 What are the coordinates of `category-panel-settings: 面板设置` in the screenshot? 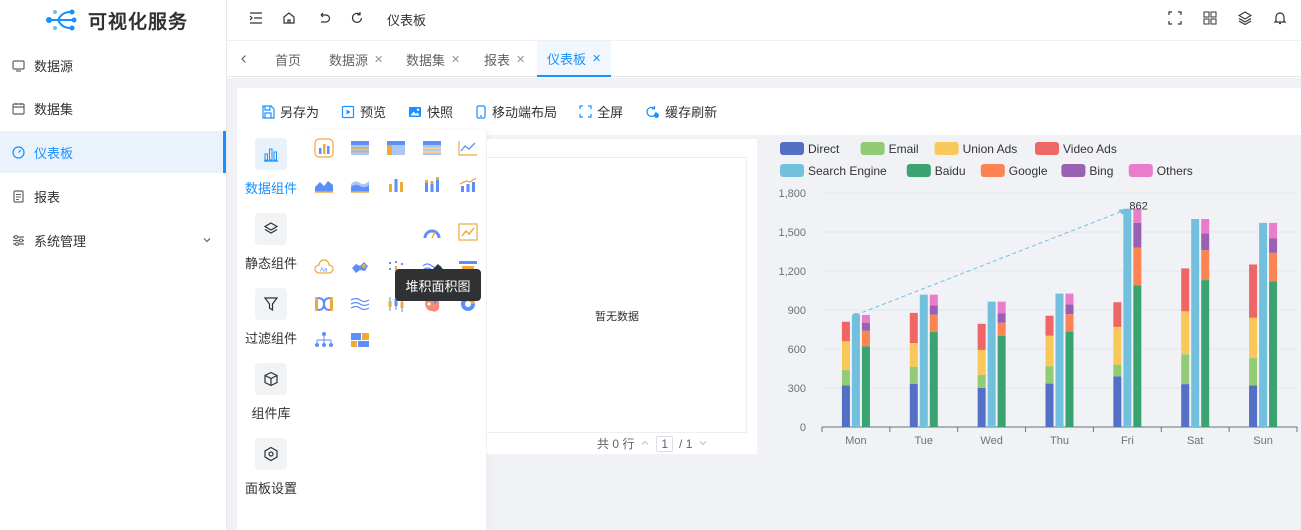 It's located at (271, 467).